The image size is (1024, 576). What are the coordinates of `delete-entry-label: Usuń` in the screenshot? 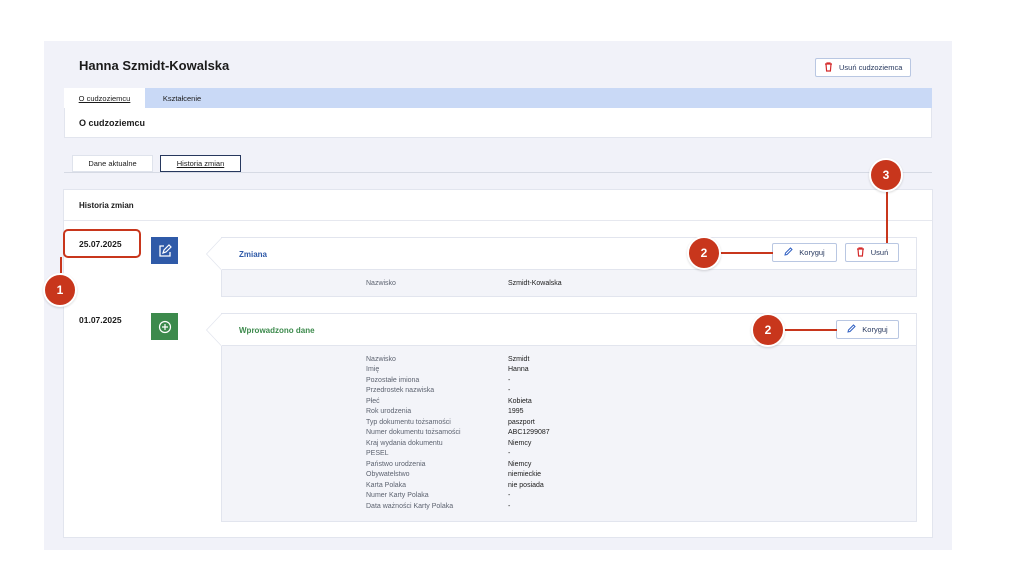 It's located at (879, 252).